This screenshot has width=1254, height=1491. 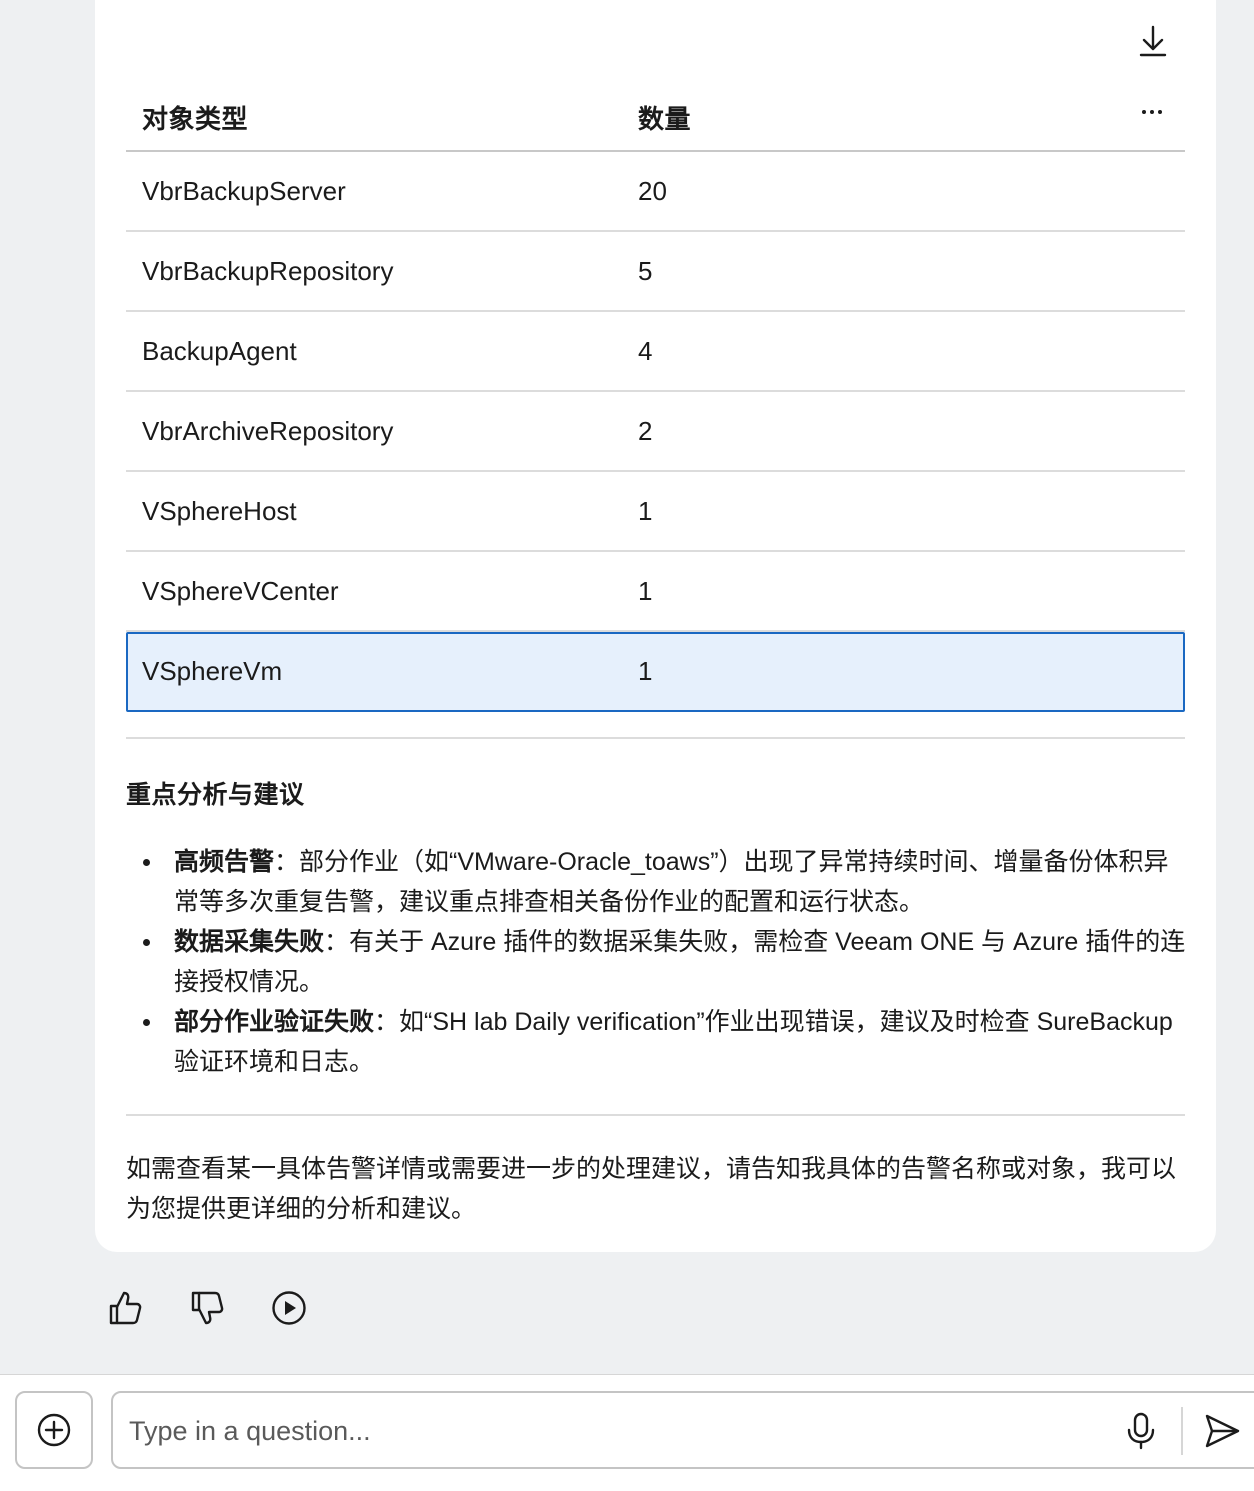 I want to click on play-icon, so click(x=289, y=1308).